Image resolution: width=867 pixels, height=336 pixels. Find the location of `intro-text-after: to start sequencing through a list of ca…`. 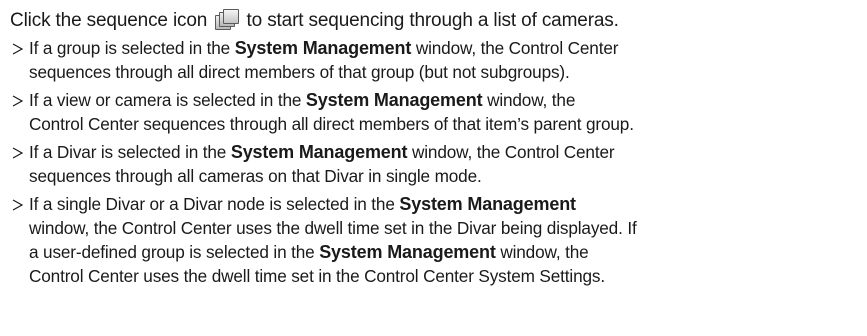

intro-text-after: to start sequencing through a list of ca… is located at coordinates (432, 20).